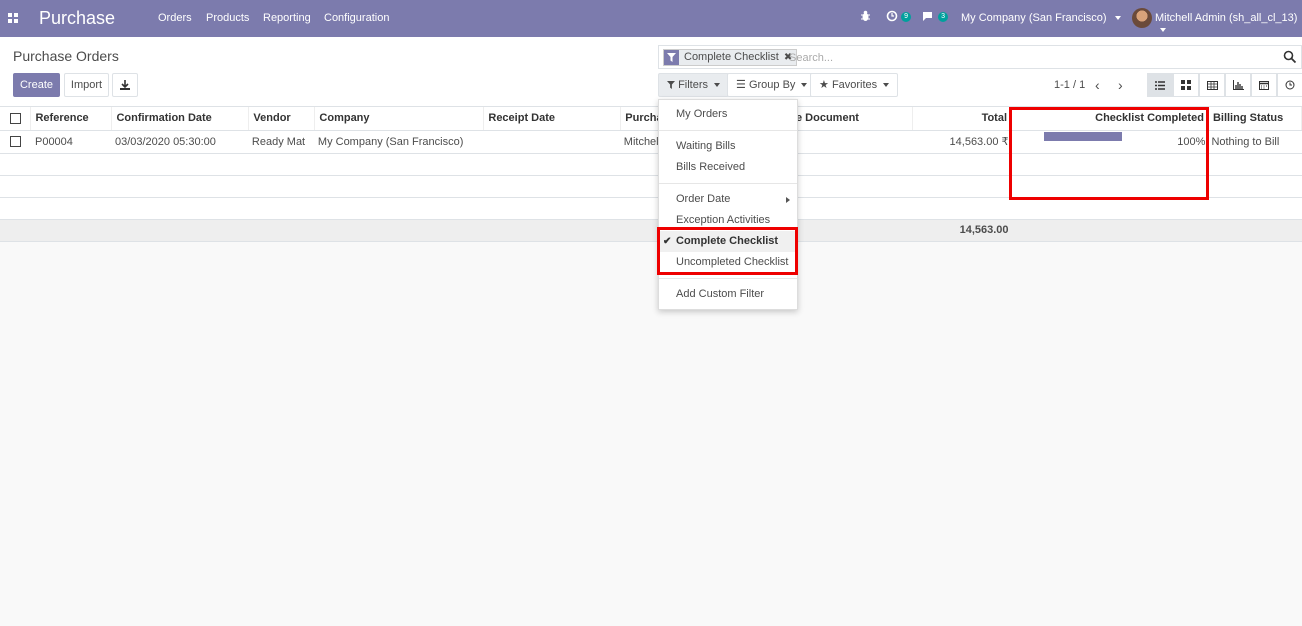  Describe the element at coordinates (227, 18) in the screenshot. I see `menu-products: Products` at that location.